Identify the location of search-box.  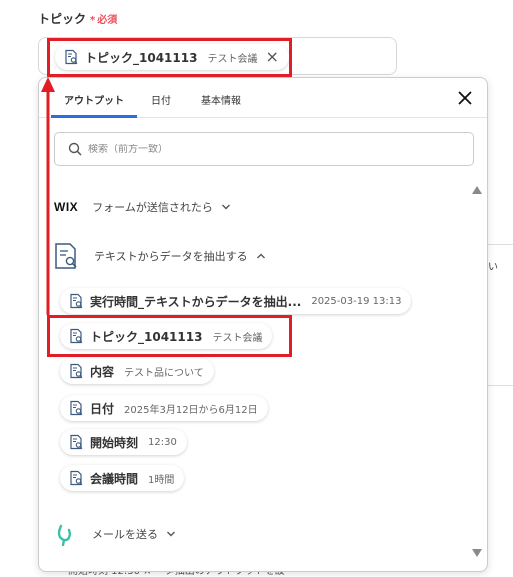
(264, 149).